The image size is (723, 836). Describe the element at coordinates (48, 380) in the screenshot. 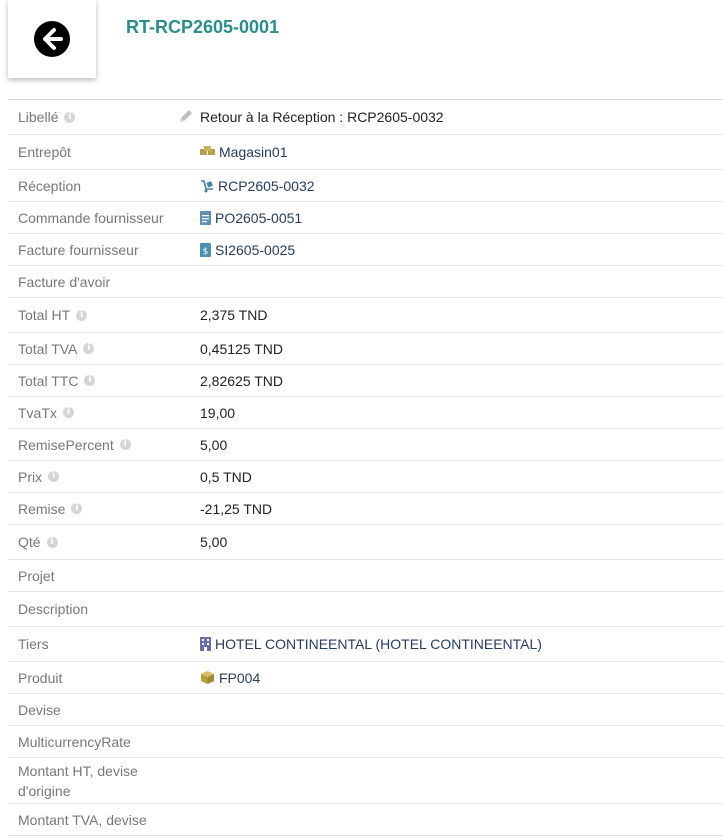

I see `field-label: Total TTC` at that location.